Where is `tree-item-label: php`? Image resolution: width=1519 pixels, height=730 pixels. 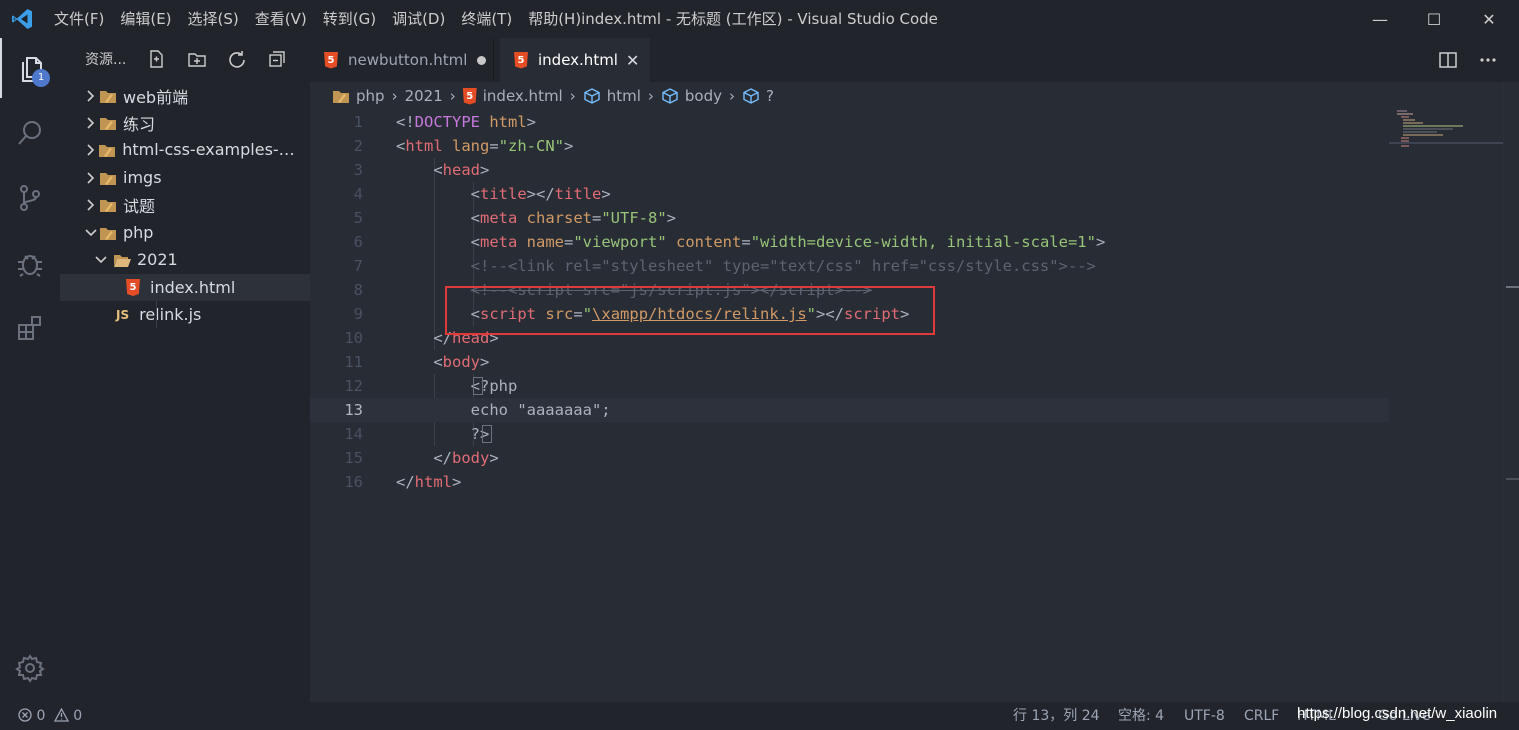
tree-item-label: php is located at coordinates (138, 232).